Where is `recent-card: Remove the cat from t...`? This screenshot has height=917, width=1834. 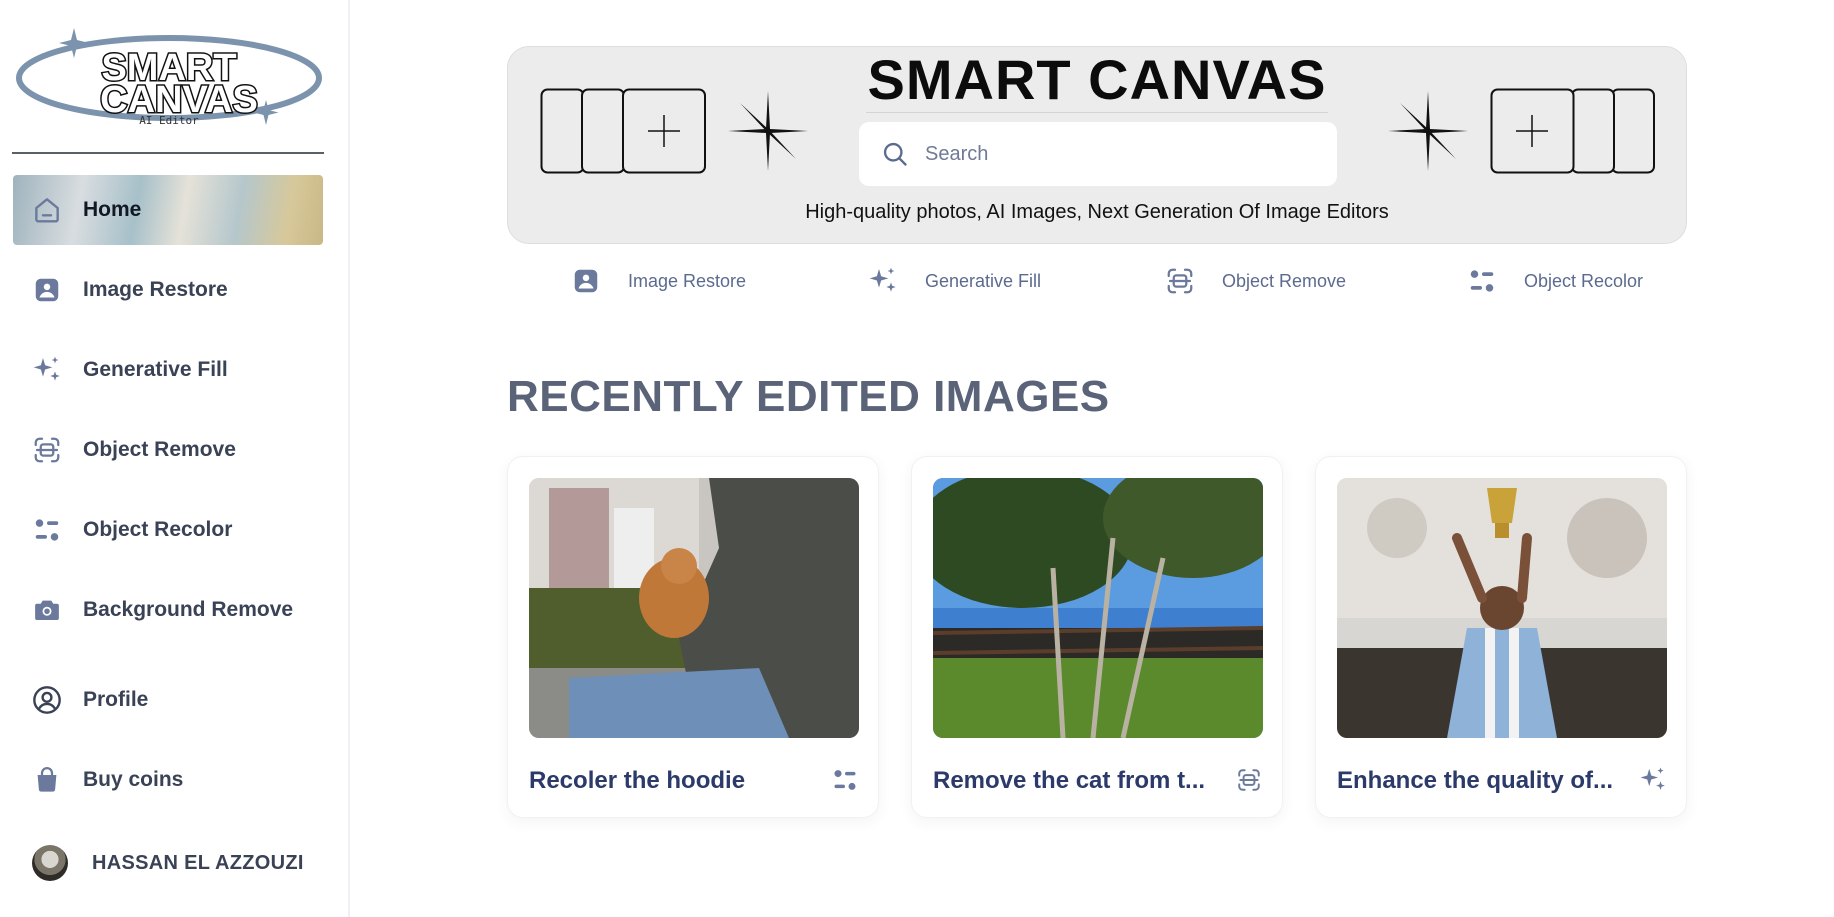
recent-card: Remove the cat from t... is located at coordinates (1097, 637).